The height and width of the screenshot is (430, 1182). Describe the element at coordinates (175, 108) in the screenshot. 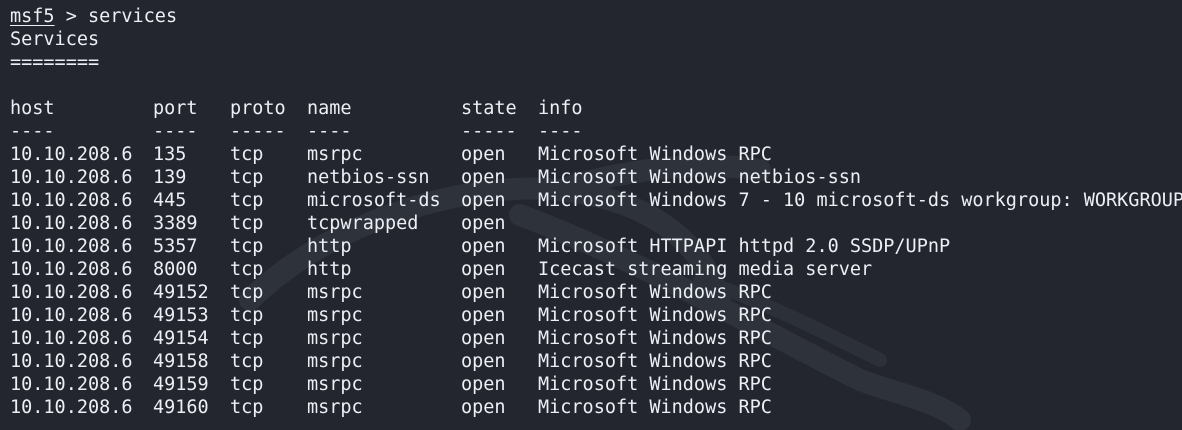

I see `column-header-port: port` at that location.